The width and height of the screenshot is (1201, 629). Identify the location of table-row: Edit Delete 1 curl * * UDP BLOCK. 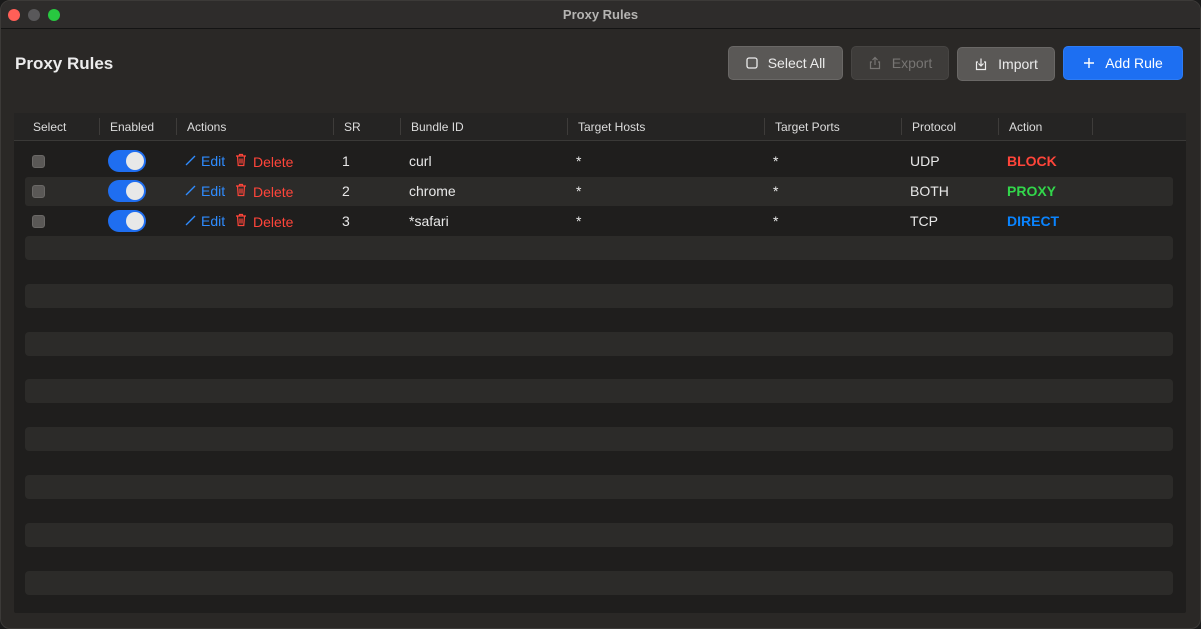
(599, 161).